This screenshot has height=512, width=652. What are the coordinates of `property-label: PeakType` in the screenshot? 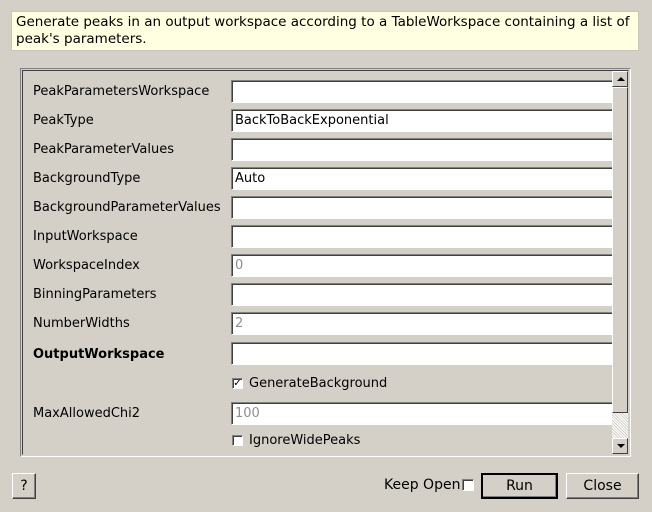 It's located at (63, 120).